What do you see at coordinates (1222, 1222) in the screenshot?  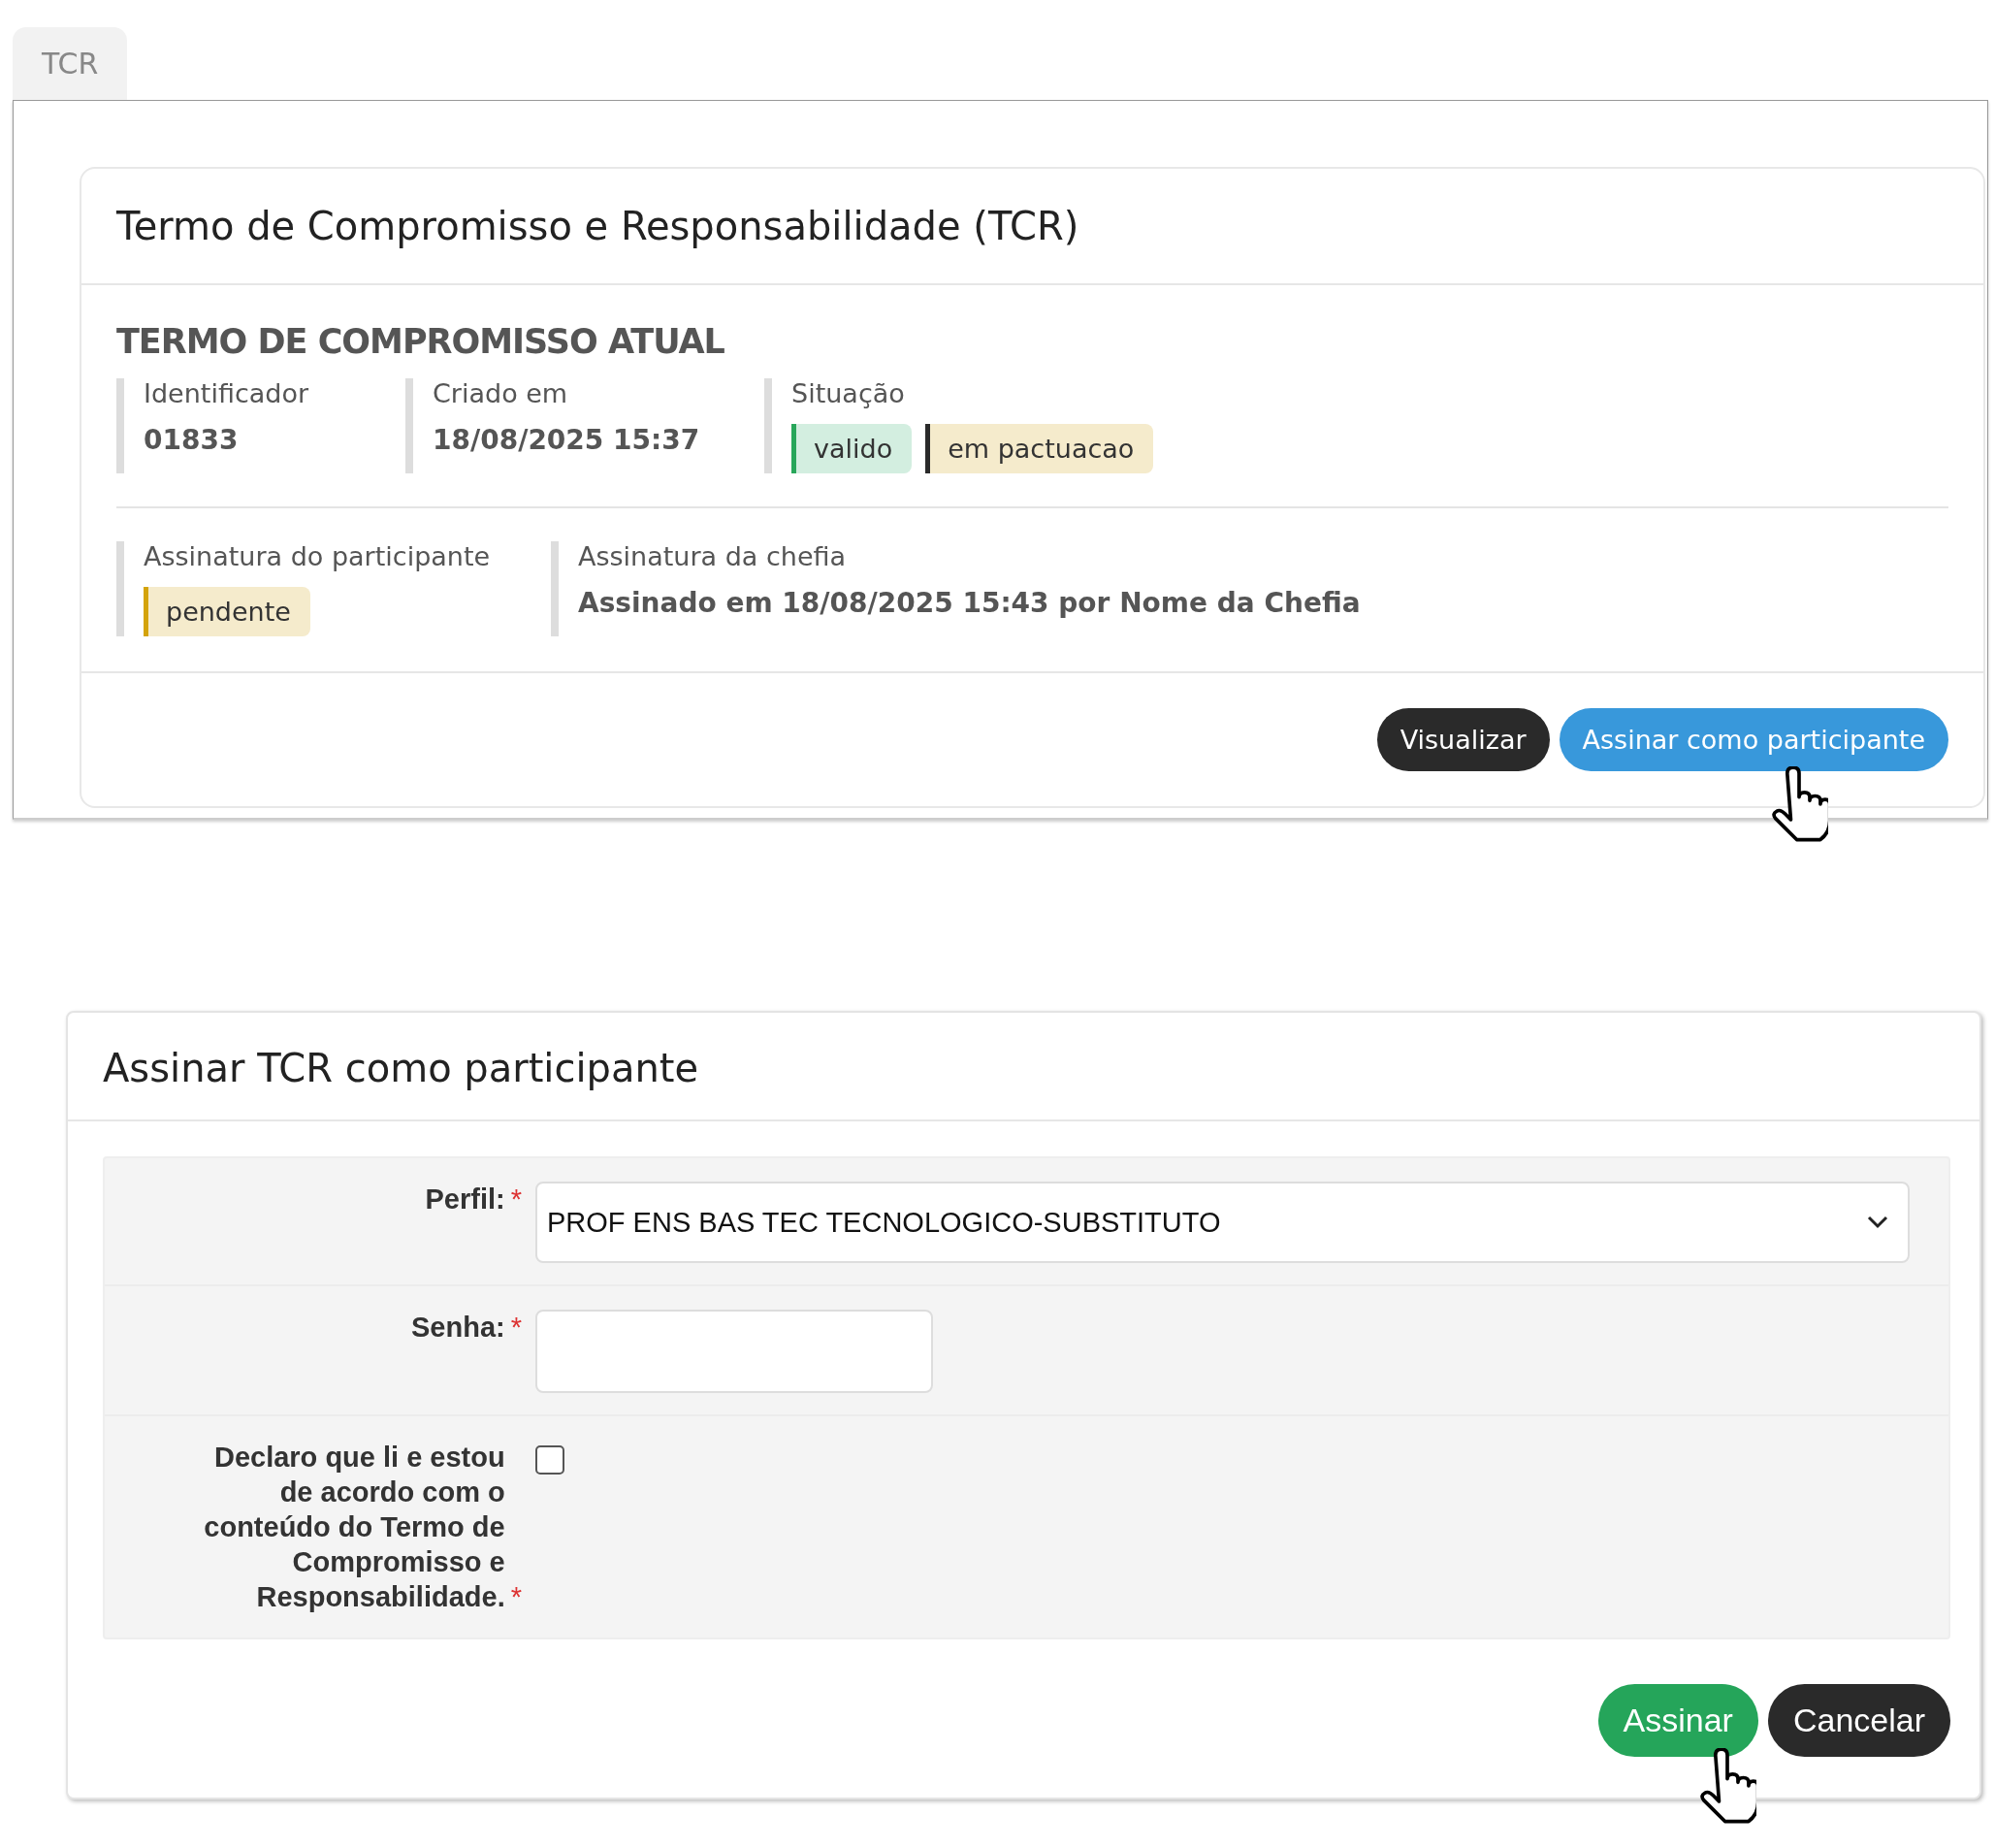 I see `profile-select: PROF ENS BAS TEC TECNOLOGICO-SUBSTITUTO` at bounding box center [1222, 1222].